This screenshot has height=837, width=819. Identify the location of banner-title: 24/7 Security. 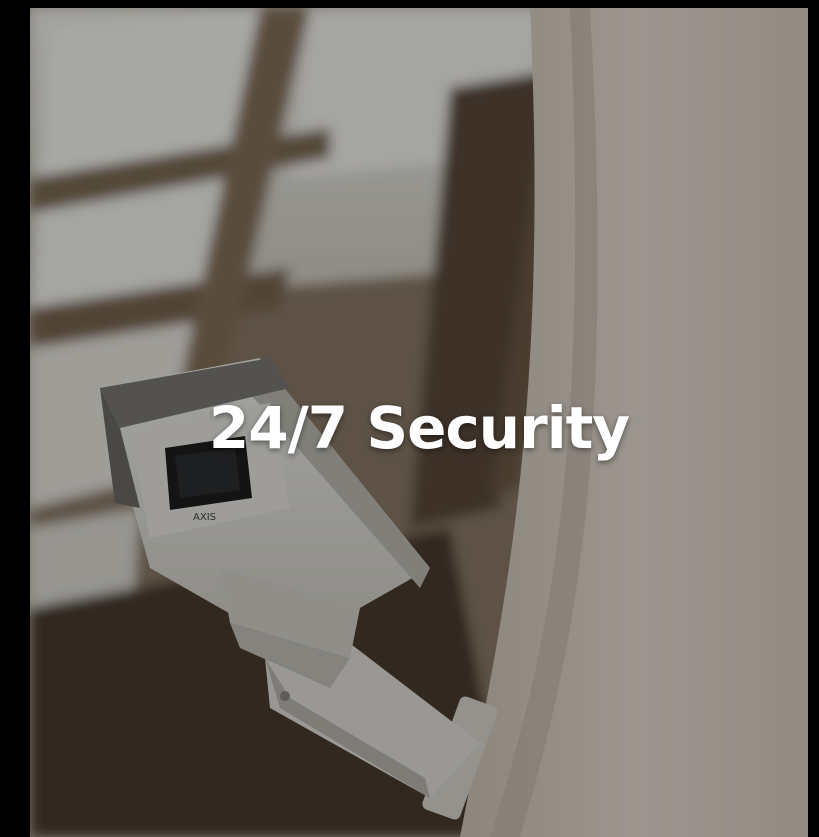
(419, 428).